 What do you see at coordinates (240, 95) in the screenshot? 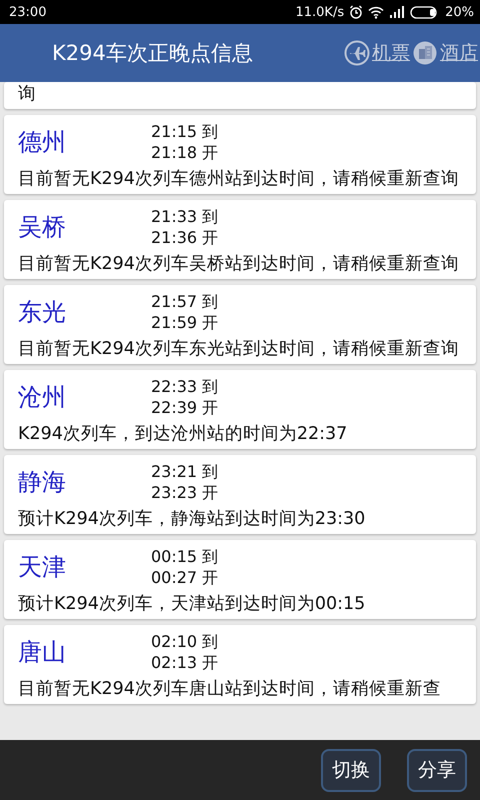
I see `station-card: 询` at bounding box center [240, 95].